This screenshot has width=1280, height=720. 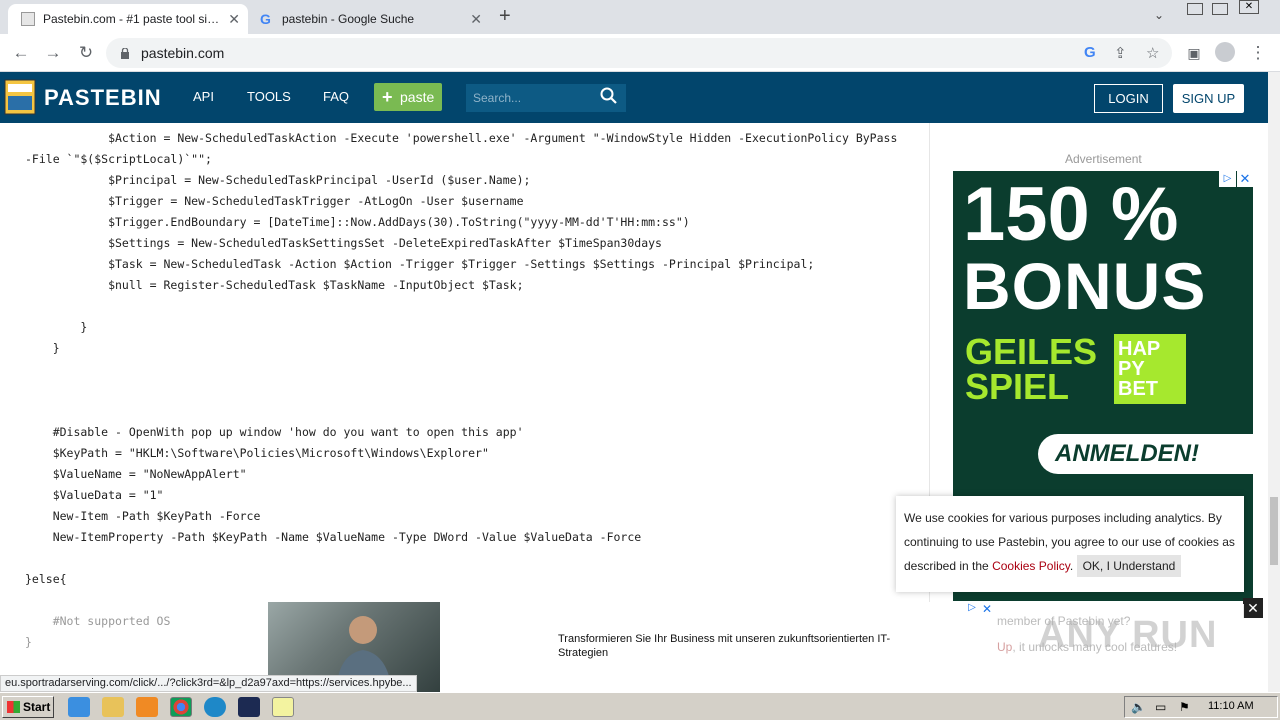 What do you see at coordinates (1225, 52) in the screenshot?
I see `profile-avatar-icon` at bounding box center [1225, 52].